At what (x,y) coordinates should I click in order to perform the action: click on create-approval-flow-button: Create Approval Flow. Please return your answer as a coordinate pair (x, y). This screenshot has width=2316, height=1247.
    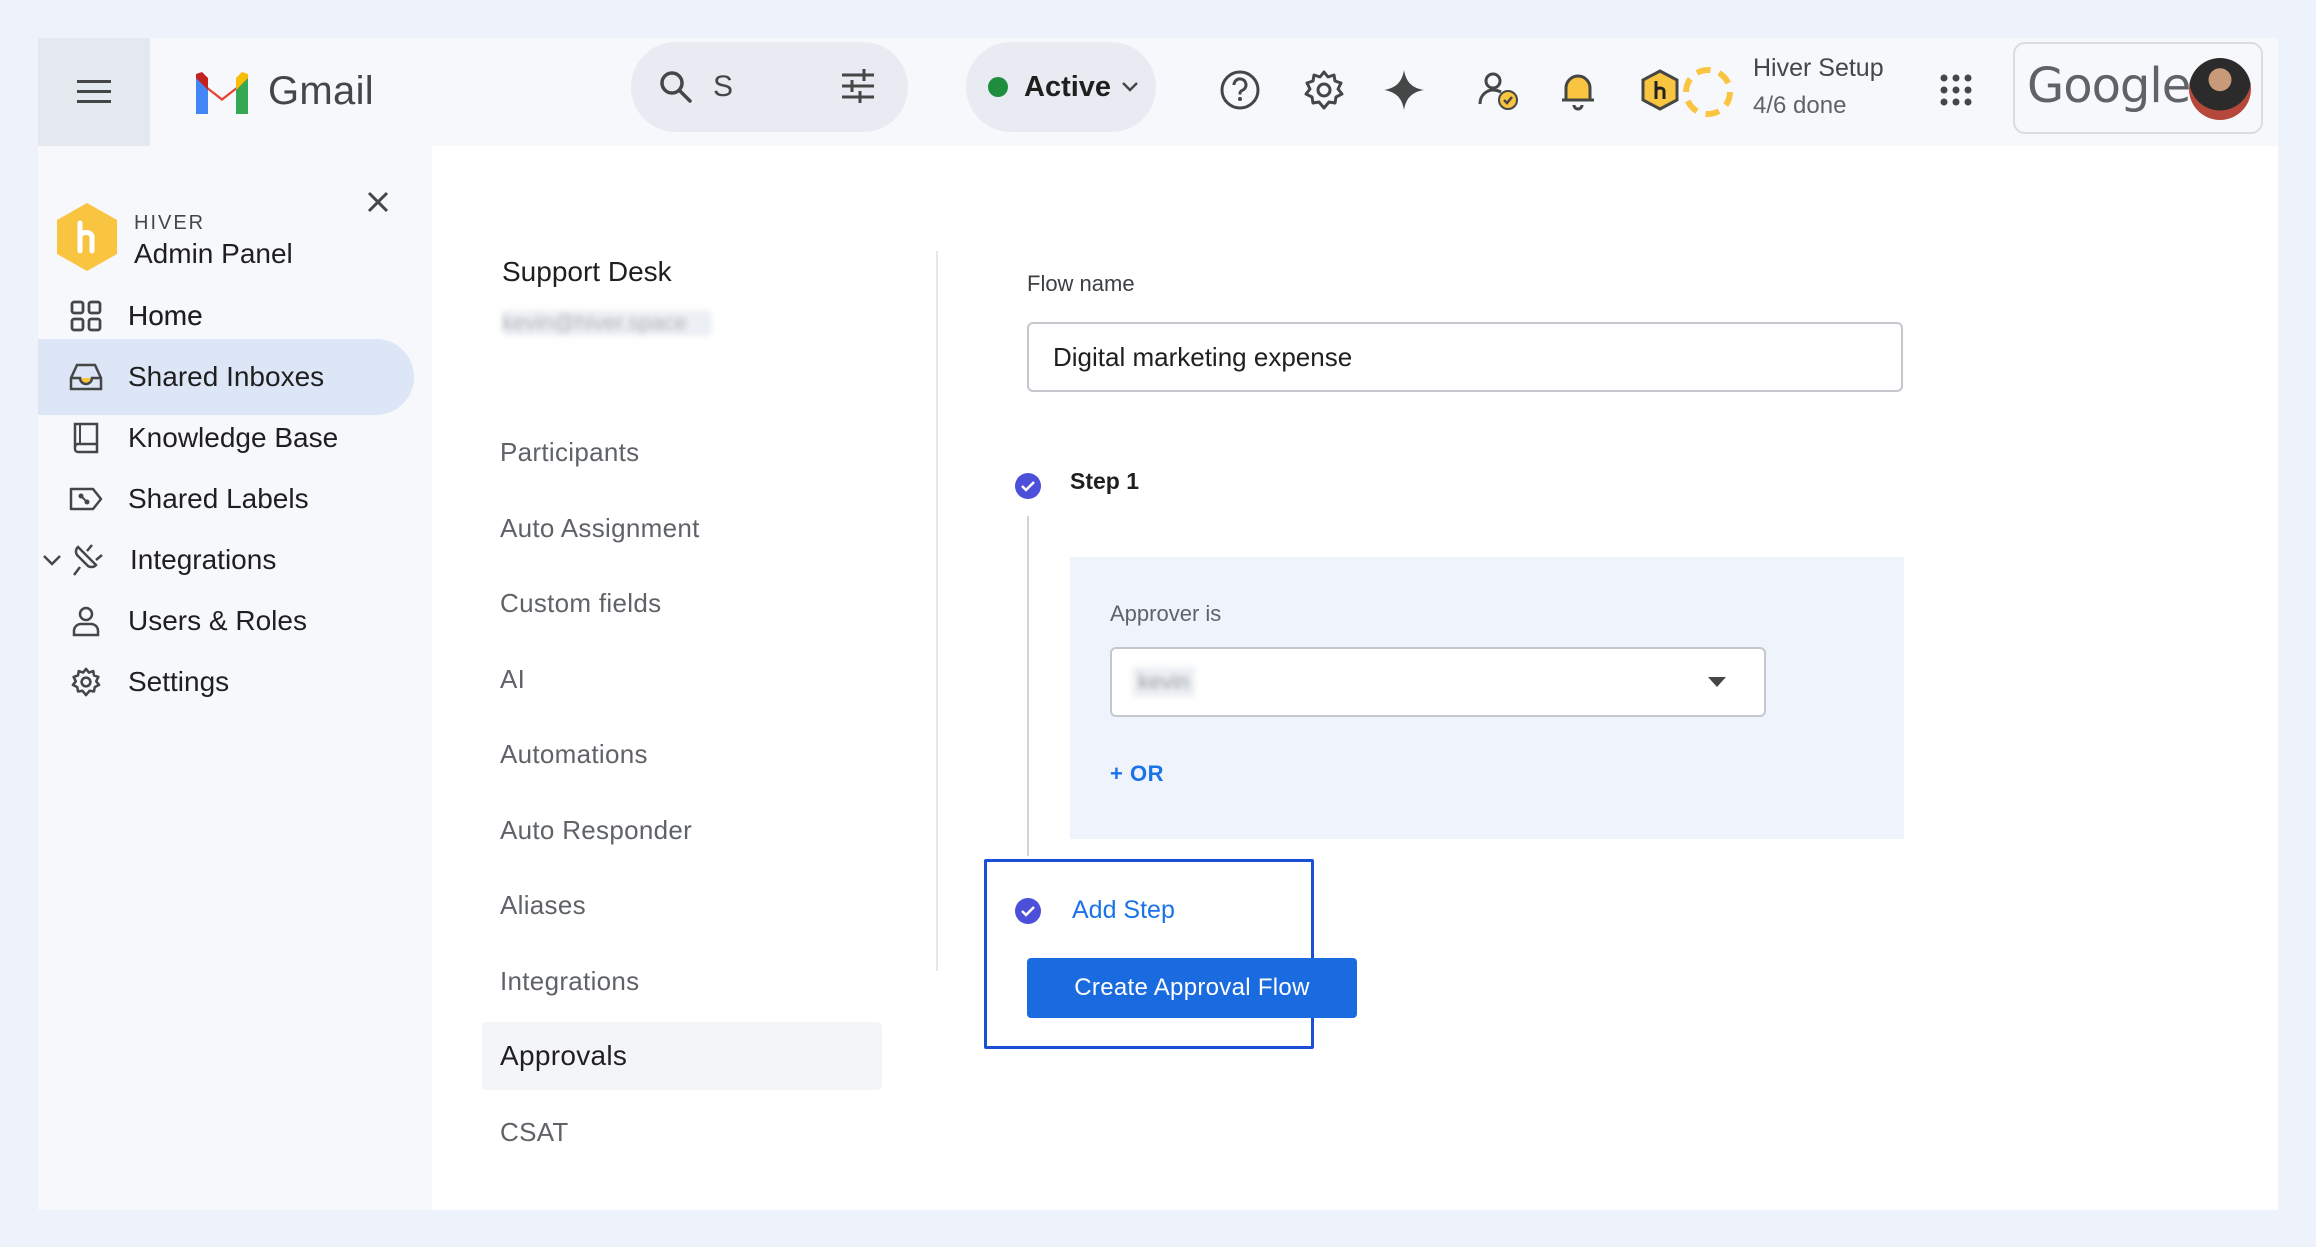
    Looking at the image, I should click on (1192, 988).